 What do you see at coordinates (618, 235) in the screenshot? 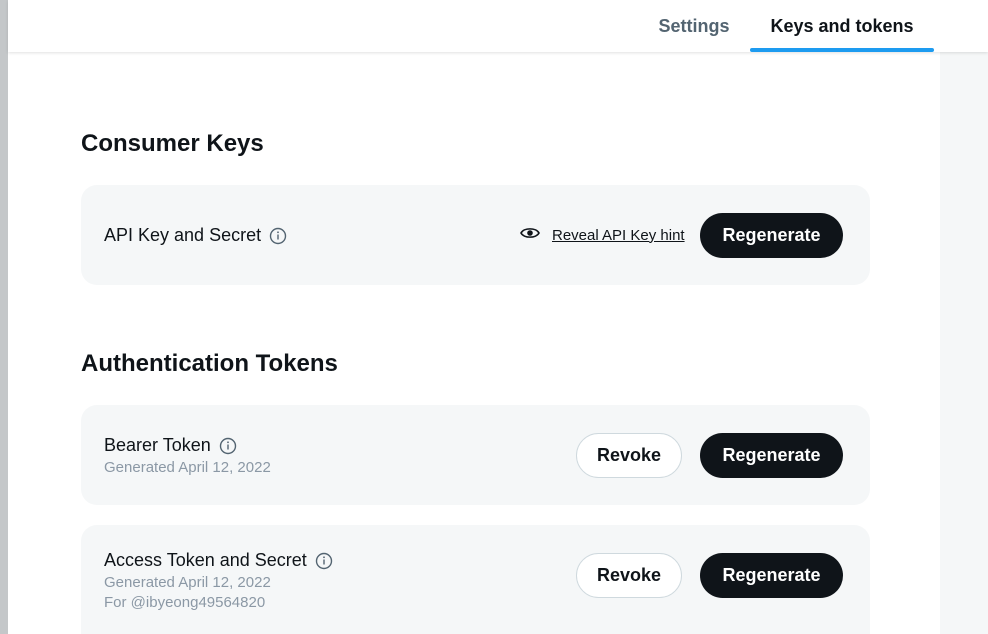
I see `reveal-api-key-link: Reveal API Key hint` at bounding box center [618, 235].